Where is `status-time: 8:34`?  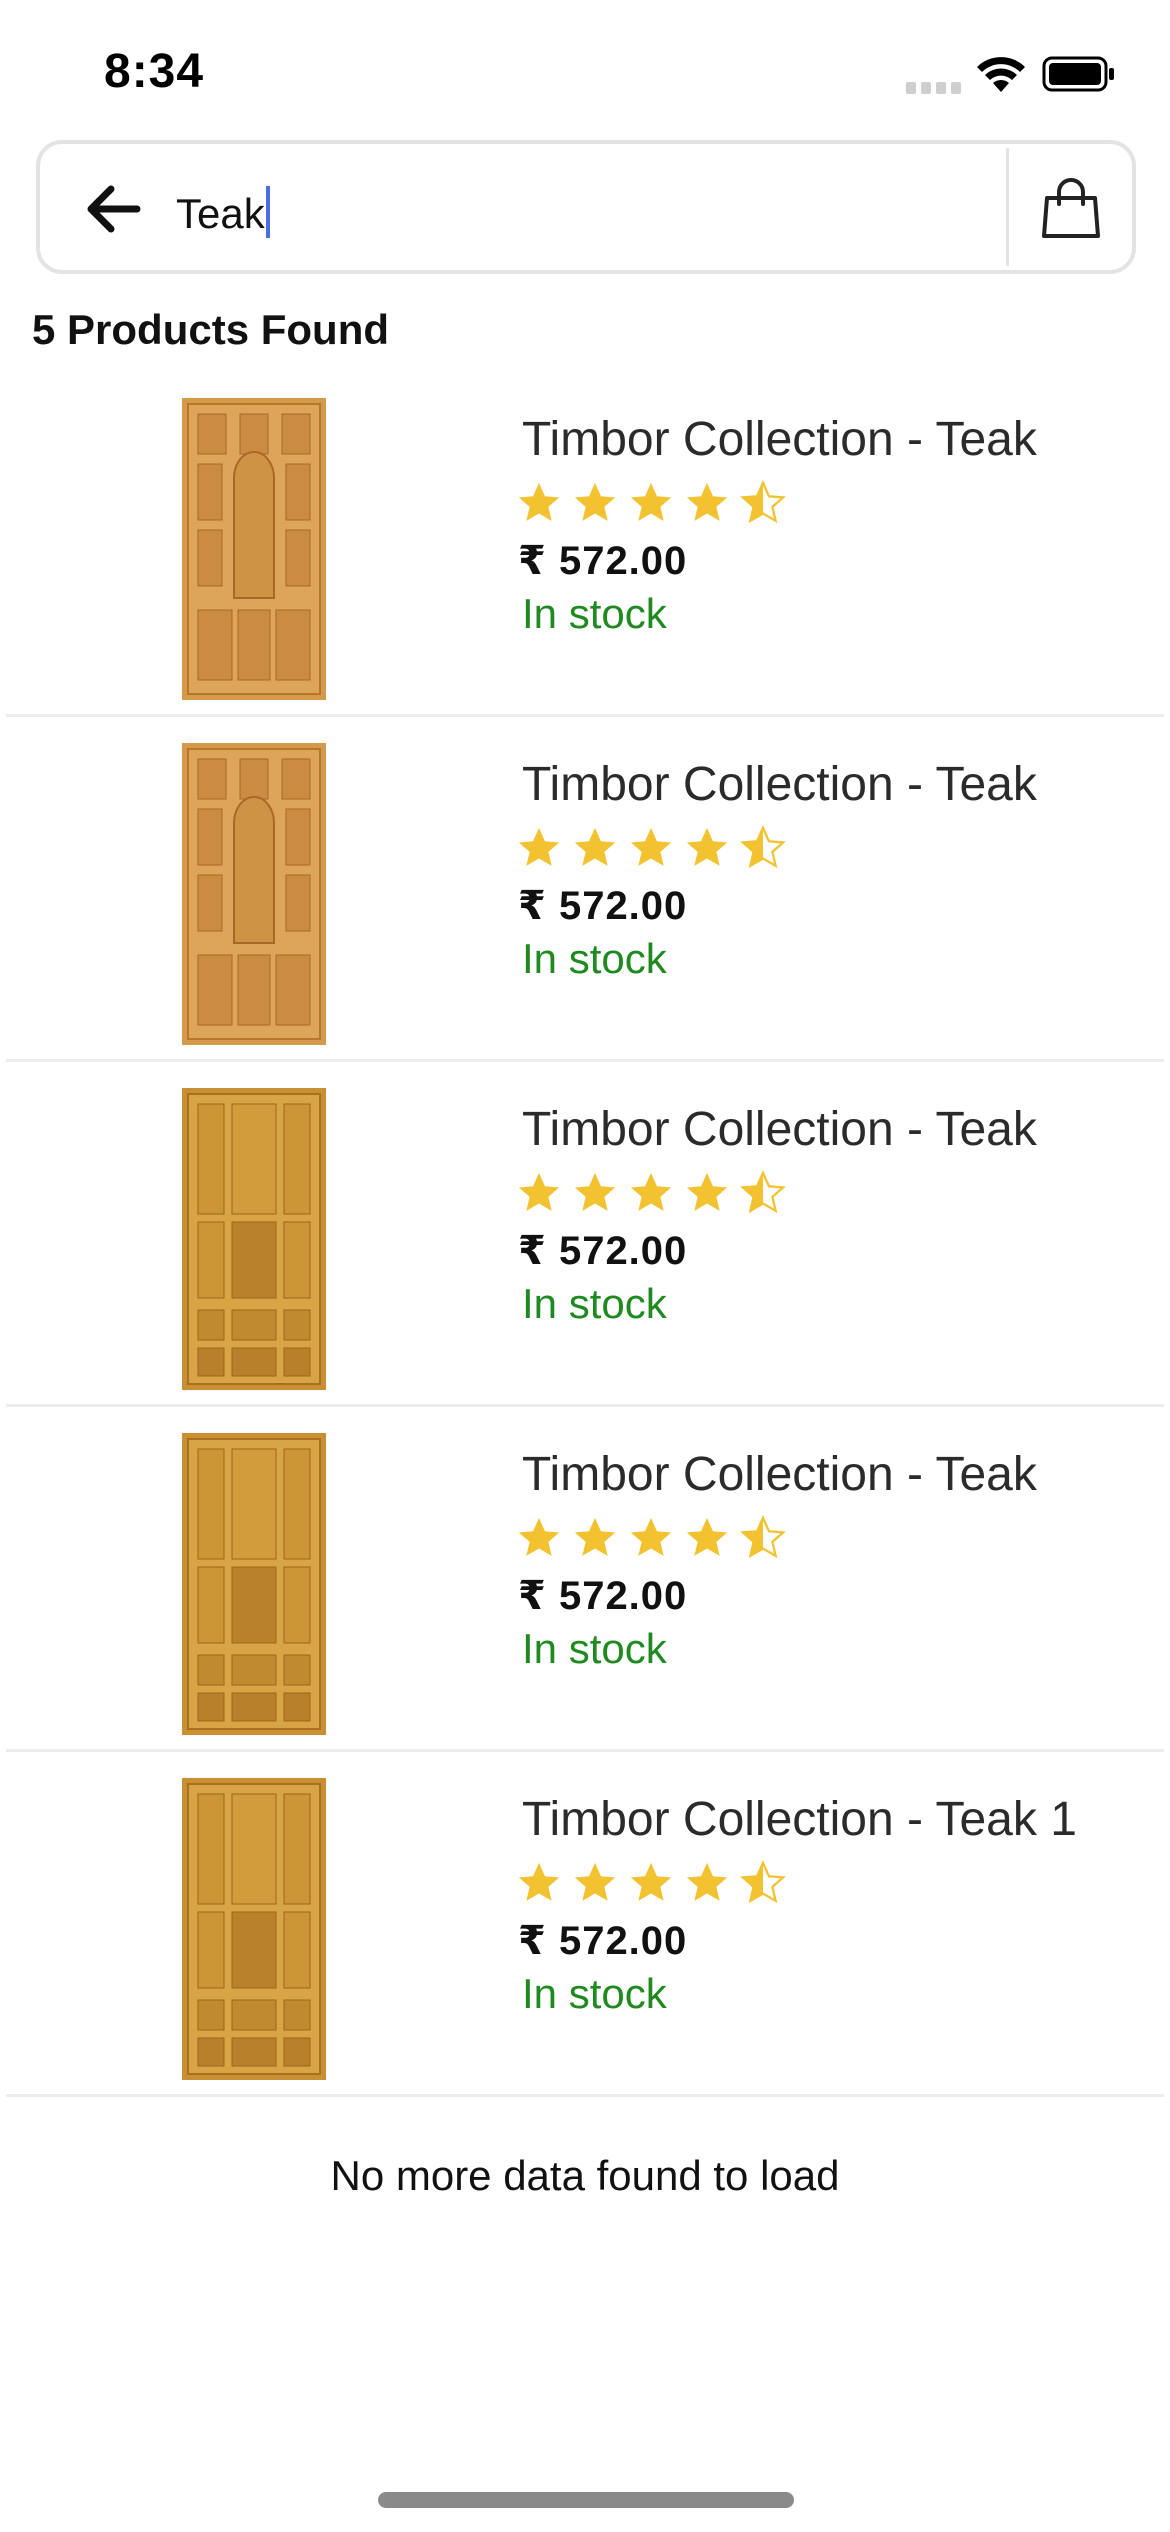 status-time: 8:34 is located at coordinates (154, 71).